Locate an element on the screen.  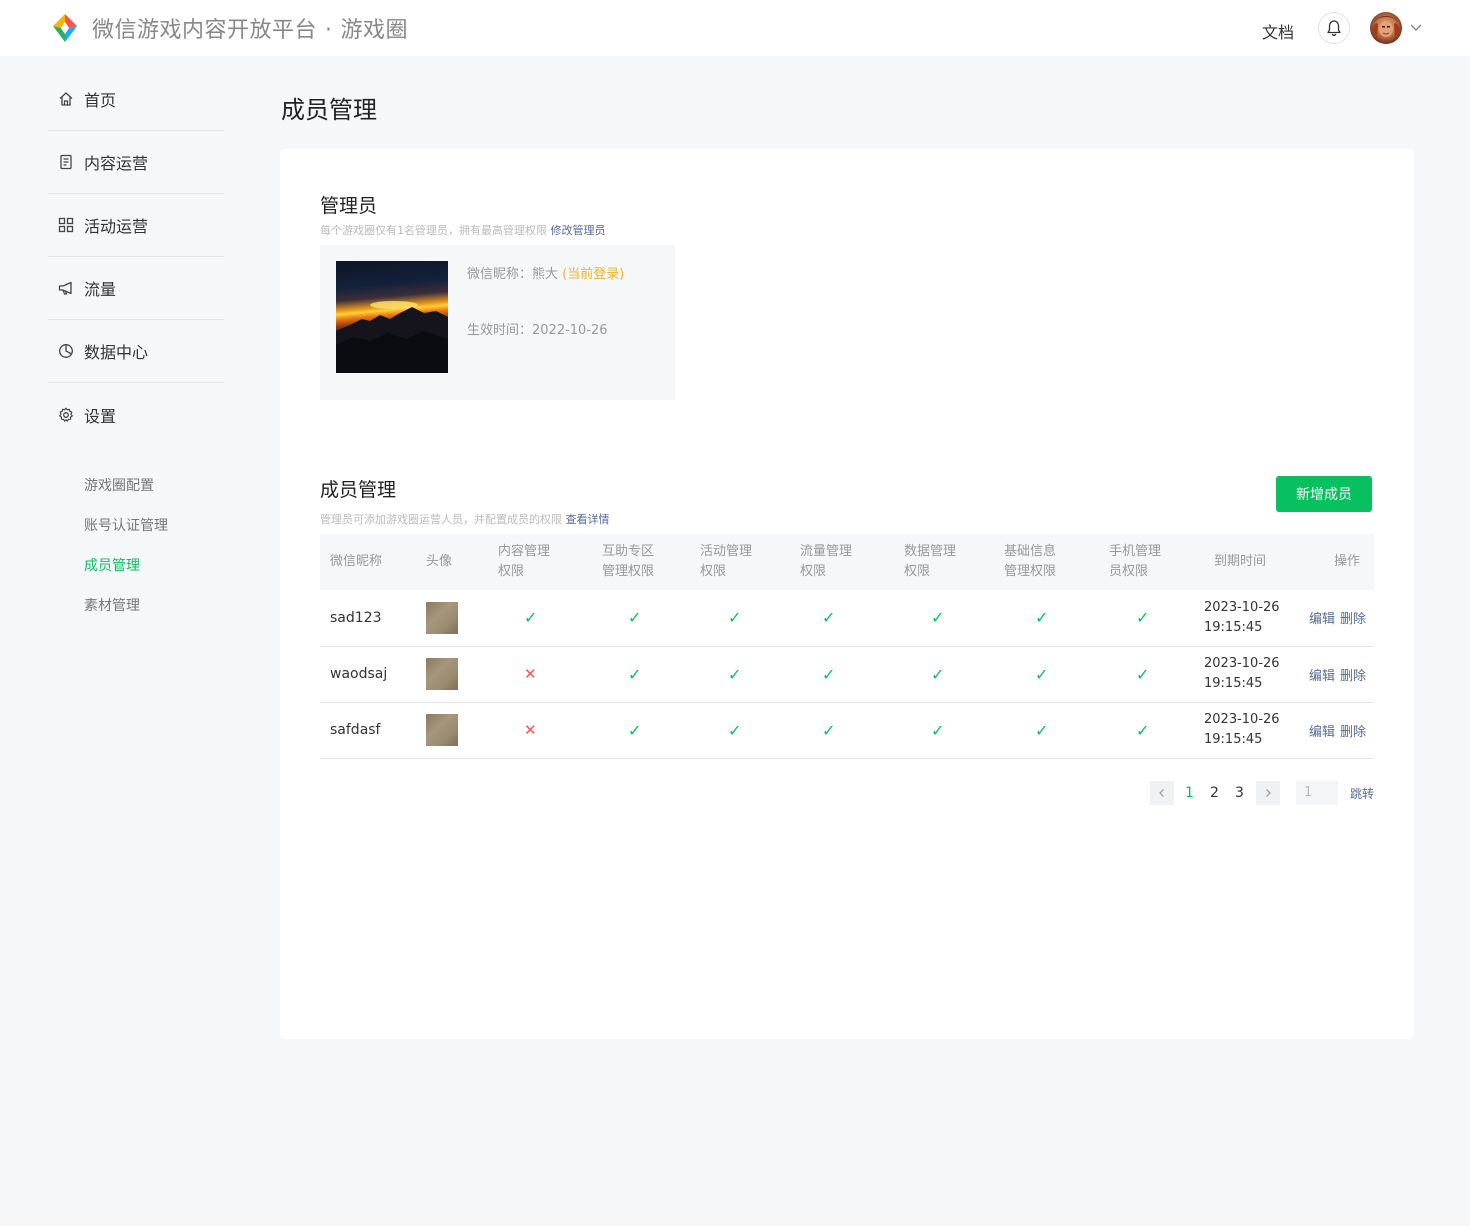
brand-title: 微信游戏内容开放平台 · 游戏圈 is located at coordinates (250, 28).